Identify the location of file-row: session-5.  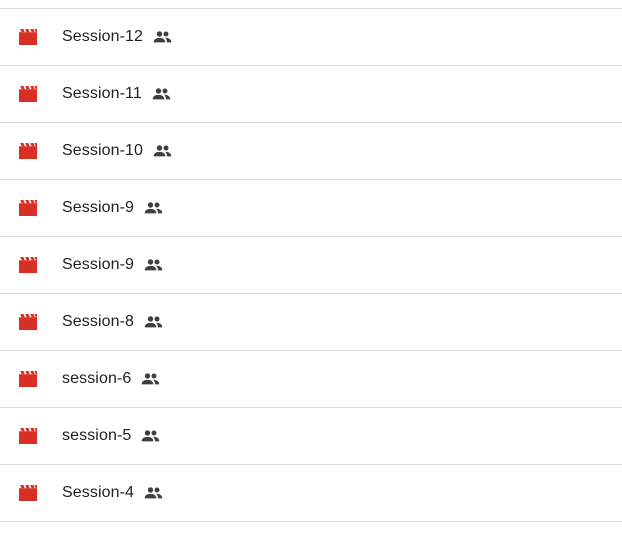
(311, 436).